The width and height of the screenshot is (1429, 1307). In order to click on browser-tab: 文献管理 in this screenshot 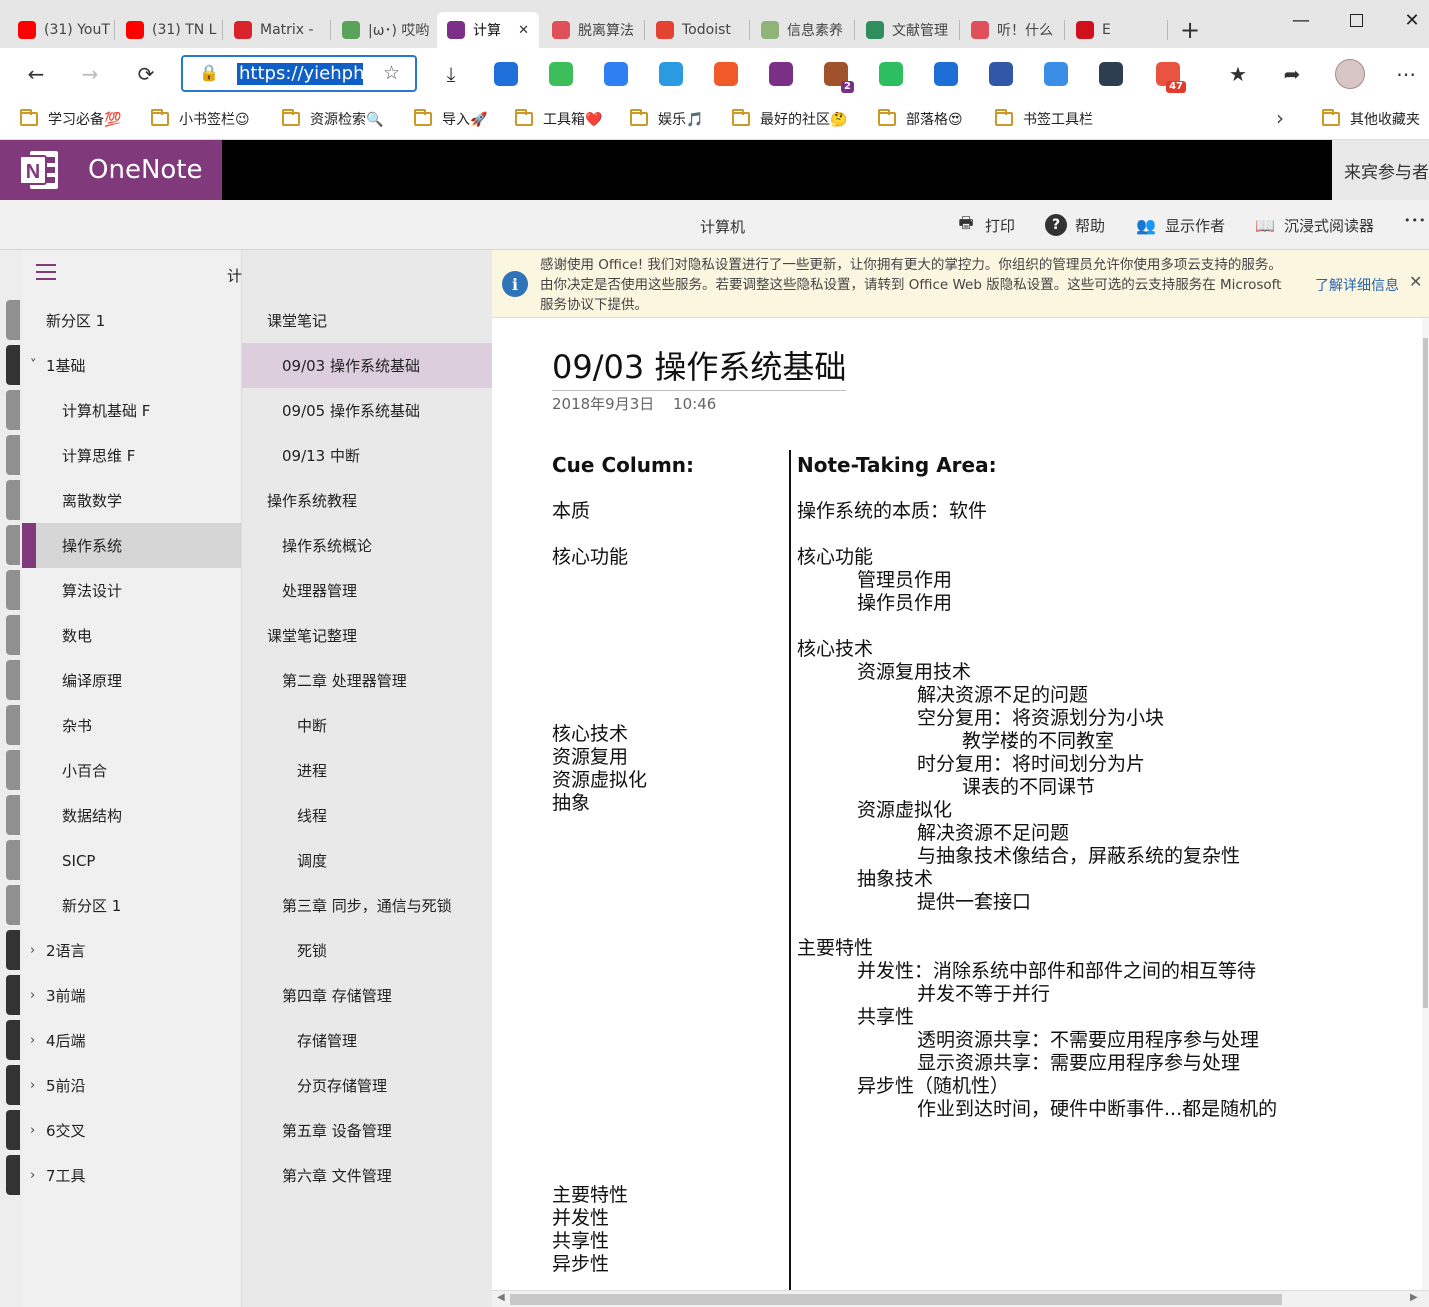, I will do `click(908, 30)`.